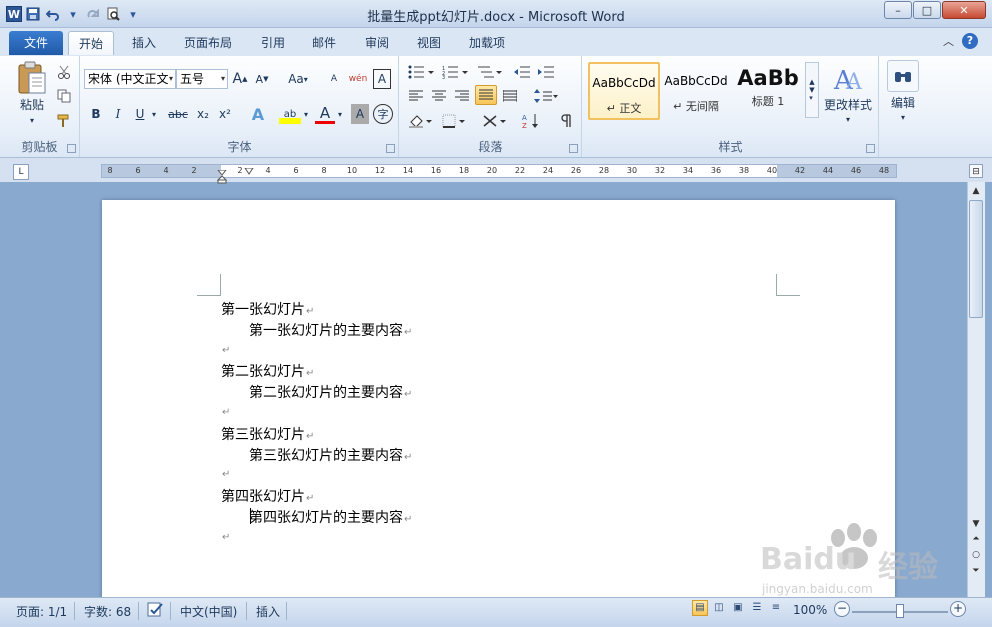 Image resolution: width=992 pixels, height=627 pixels. What do you see at coordinates (64, 72) in the screenshot?
I see `cut-icon` at bounding box center [64, 72].